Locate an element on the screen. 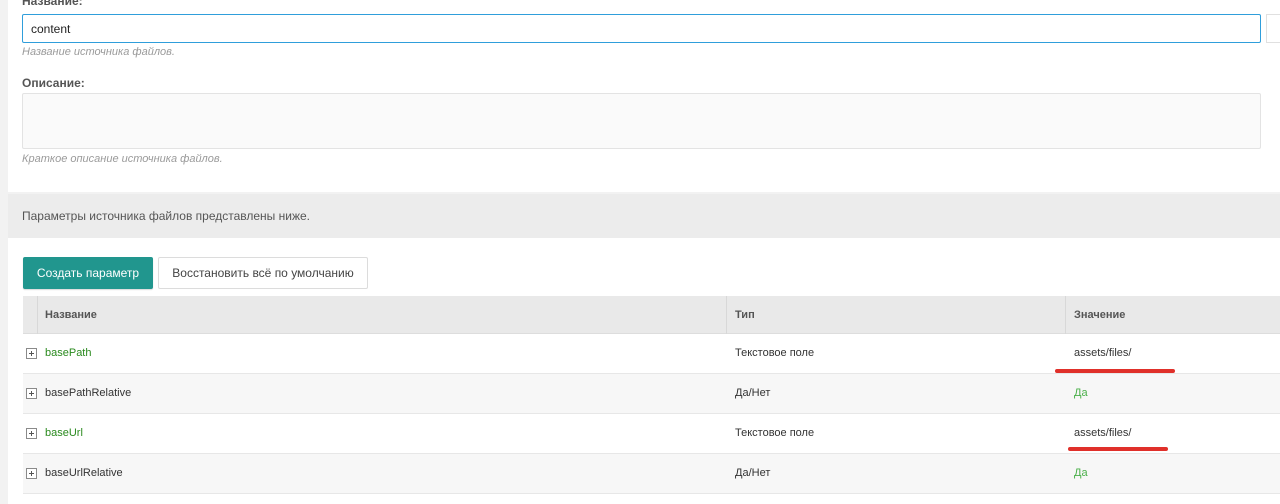 This screenshot has width=1280, height=504. row-name: basePath is located at coordinates (68, 353).